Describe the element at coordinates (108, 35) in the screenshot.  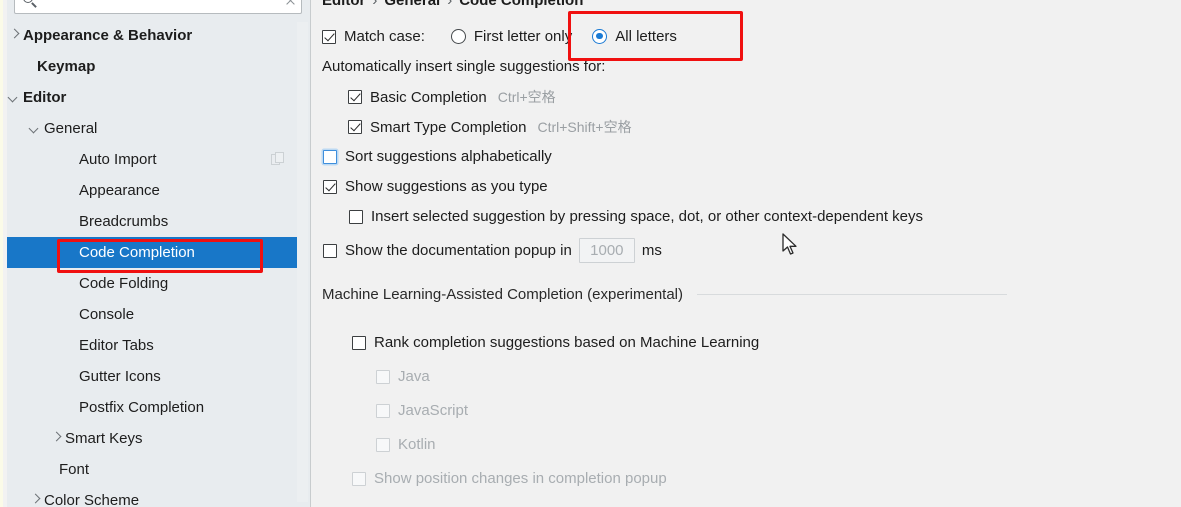
I see `sidebar-item-label: Appearance & Behavior` at that location.